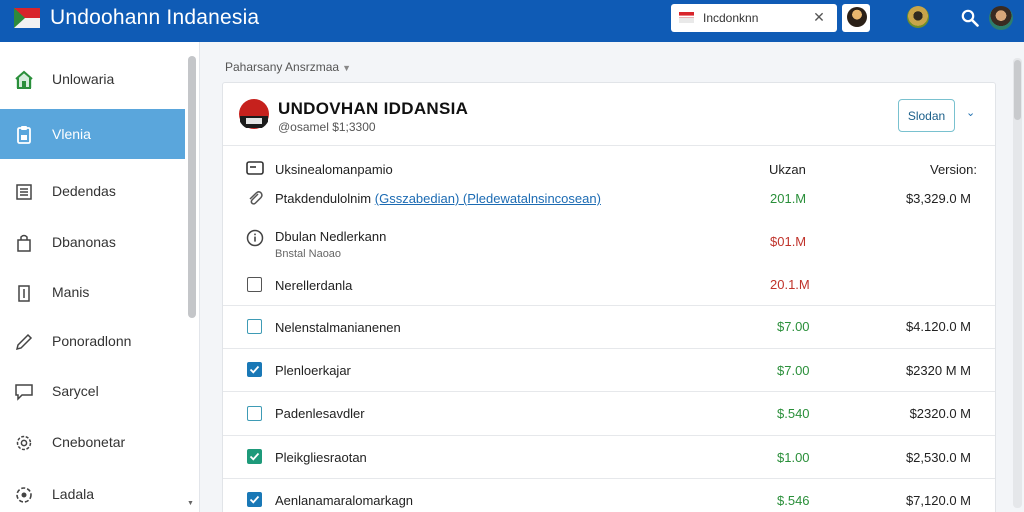 The image size is (1024, 512). Describe the element at coordinates (24, 192) in the screenshot. I see `list-icon` at that location.